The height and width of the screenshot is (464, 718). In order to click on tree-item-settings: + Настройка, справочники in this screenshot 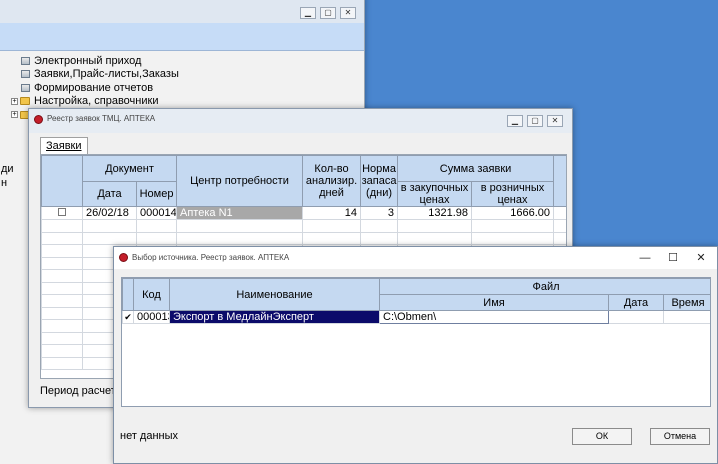, I will do `click(95, 102)`.